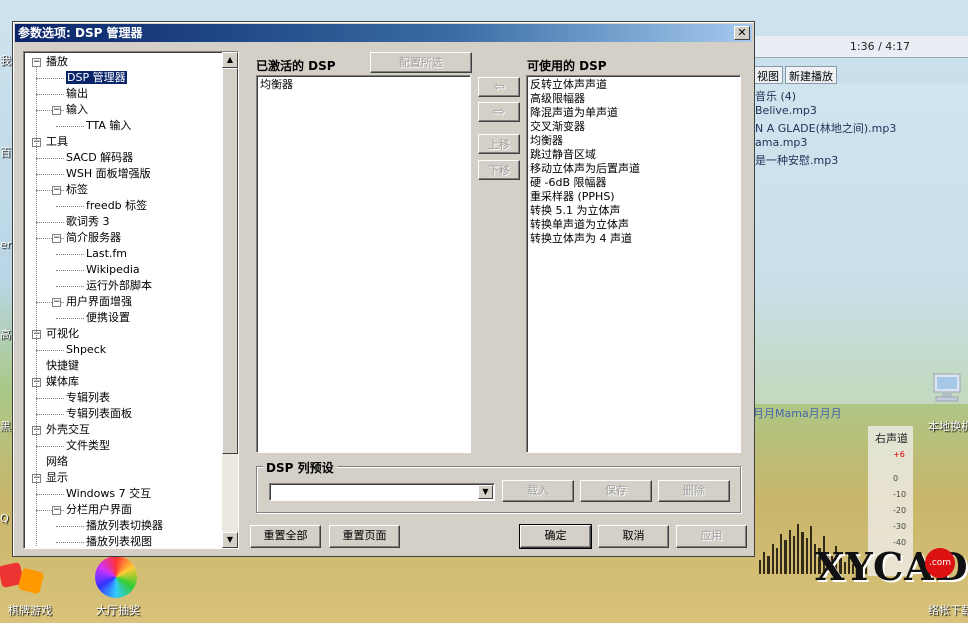 The image size is (968, 623). What do you see at coordinates (781, 142) in the screenshot?
I see `player-library-item: ama.mp3` at bounding box center [781, 142].